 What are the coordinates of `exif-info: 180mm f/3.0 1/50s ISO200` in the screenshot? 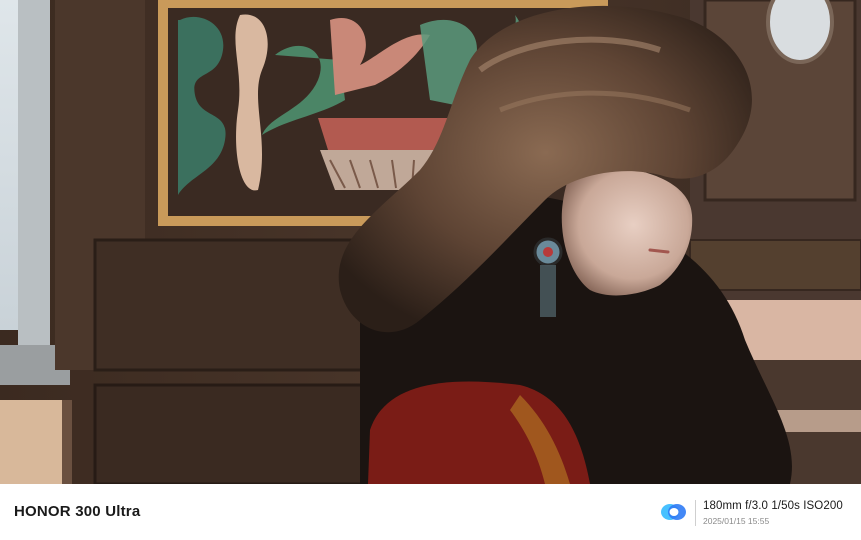 It's located at (773, 506).